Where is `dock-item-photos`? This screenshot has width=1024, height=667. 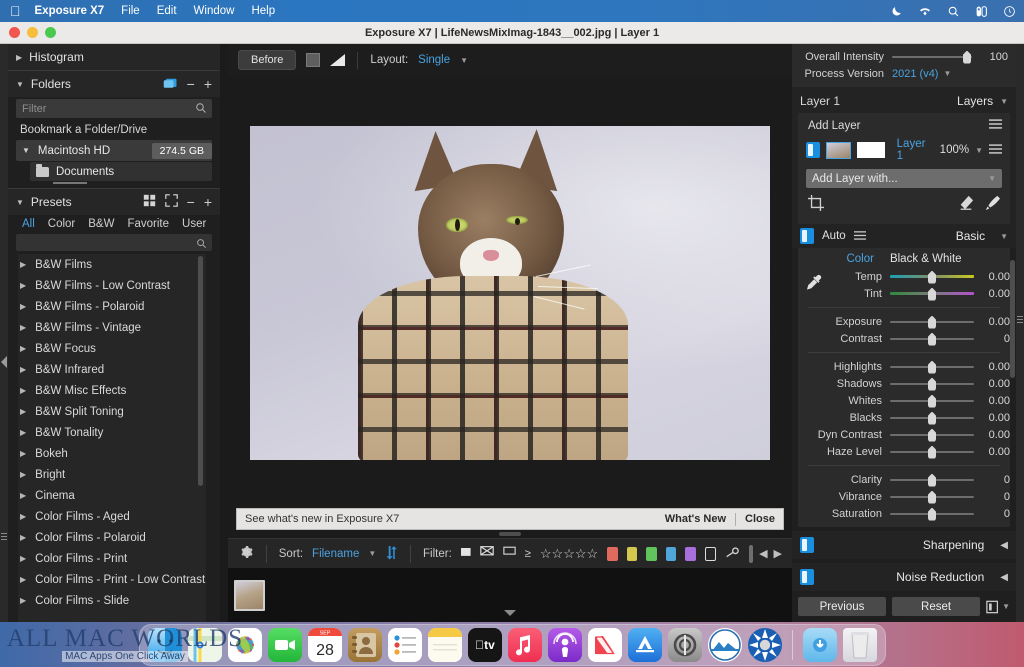 dock-item-photos is located at coordinates (244, 644).